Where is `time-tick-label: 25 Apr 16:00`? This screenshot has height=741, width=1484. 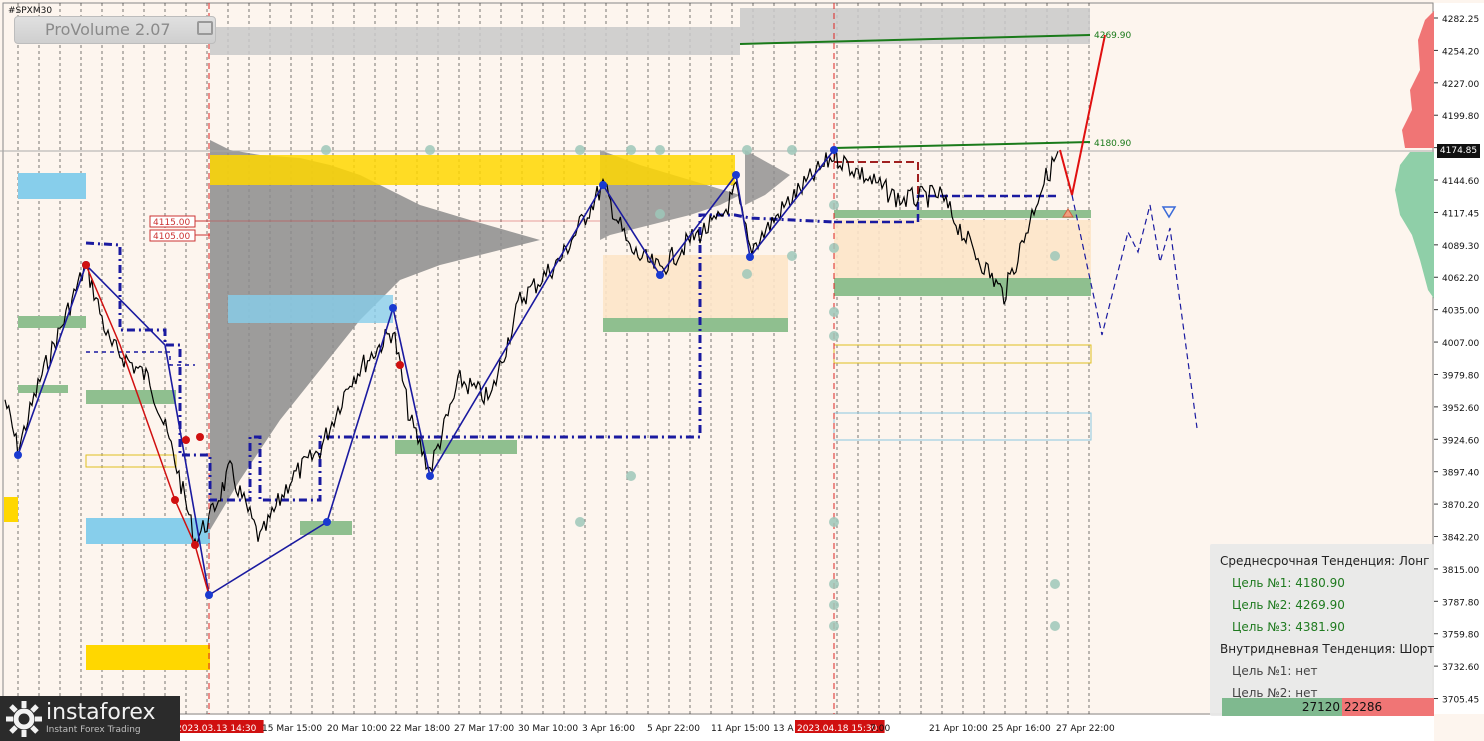 time-tick-label: 25 Apr 16:00 is located at coordinates (1021, 729).